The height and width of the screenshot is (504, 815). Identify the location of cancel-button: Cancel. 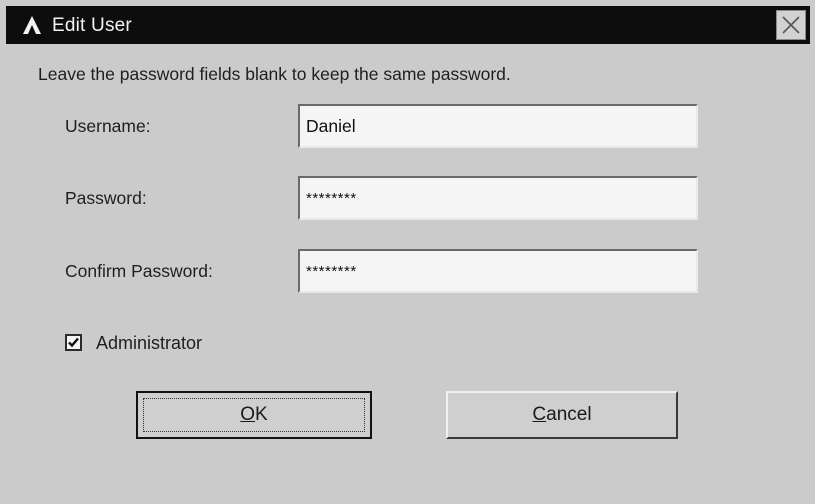
(562, 415).